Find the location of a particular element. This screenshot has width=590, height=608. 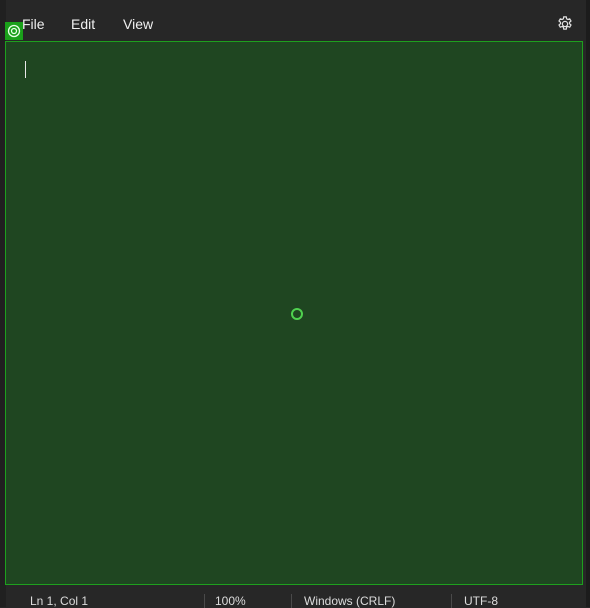

target-dot-icon is located at coordinates (297, 314).